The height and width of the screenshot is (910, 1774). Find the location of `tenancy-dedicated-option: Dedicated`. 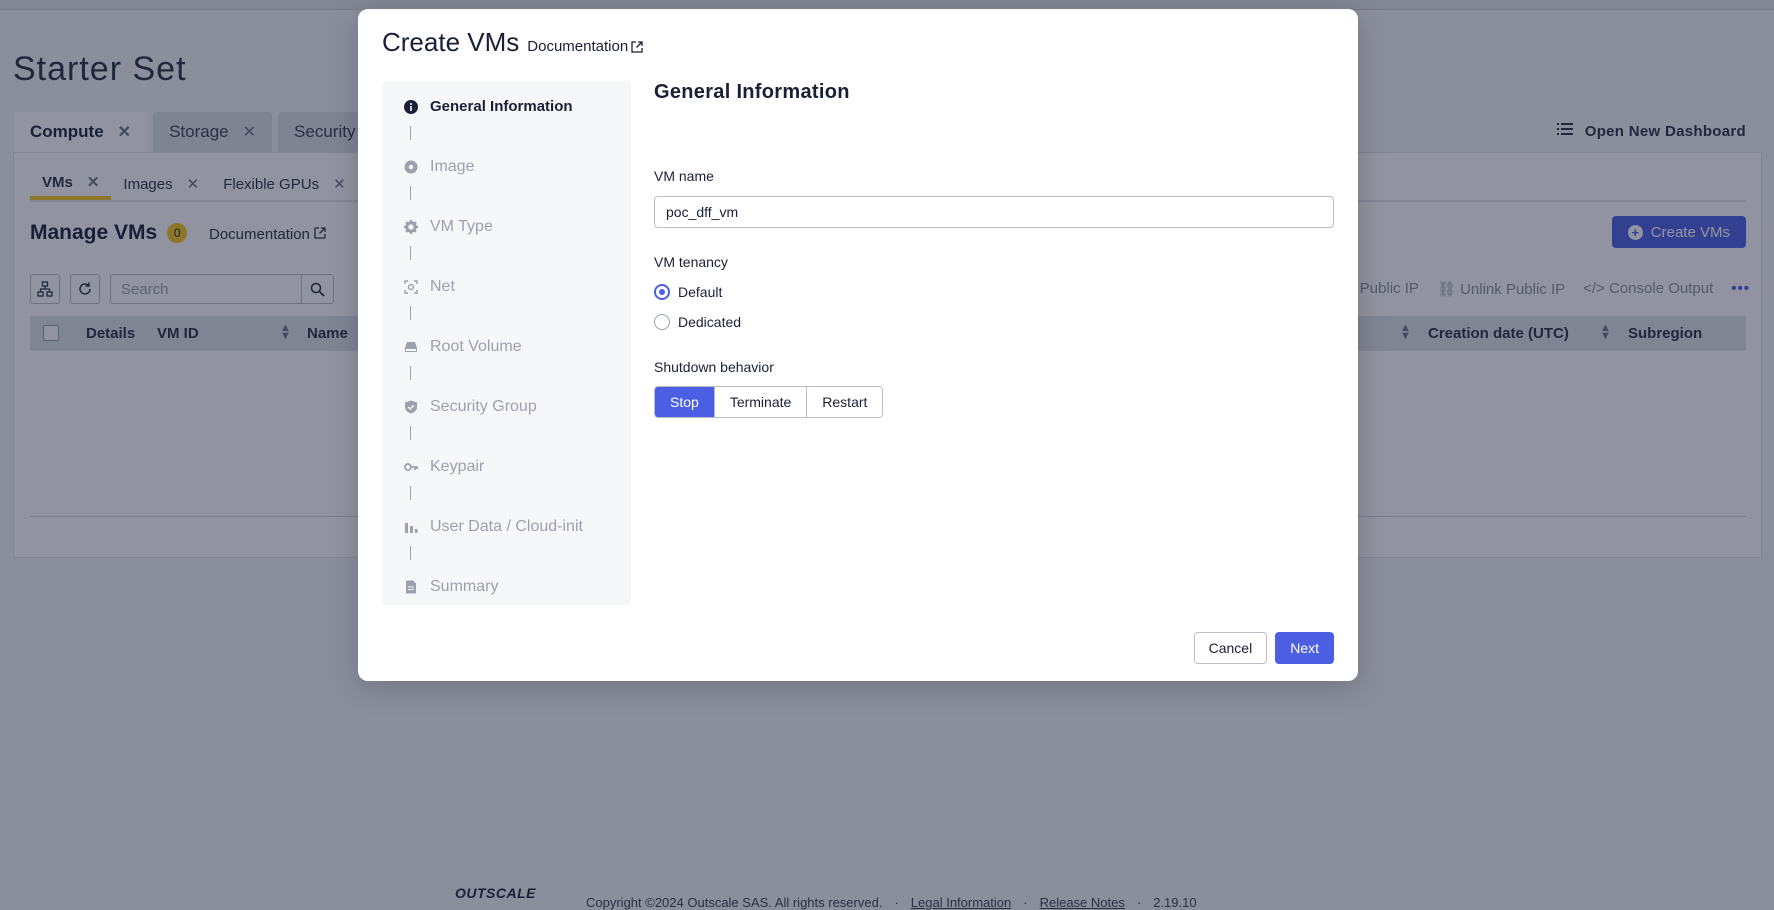

tenancy-dedicated-option: Dedicated is located at coordinates (697, 322).